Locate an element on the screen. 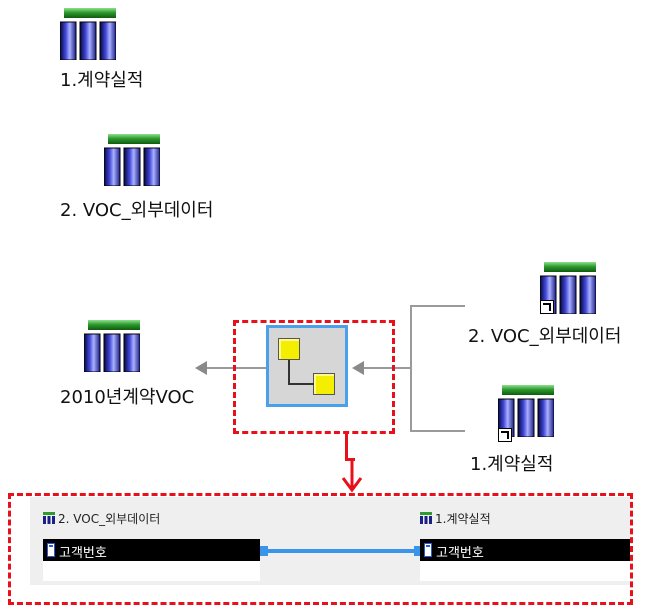 The image size is (671, 607). callout-line is located at coordinates (346, 447).